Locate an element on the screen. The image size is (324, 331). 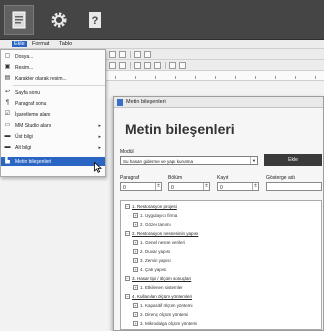
menu-separator is located at coordinates (59, 85).